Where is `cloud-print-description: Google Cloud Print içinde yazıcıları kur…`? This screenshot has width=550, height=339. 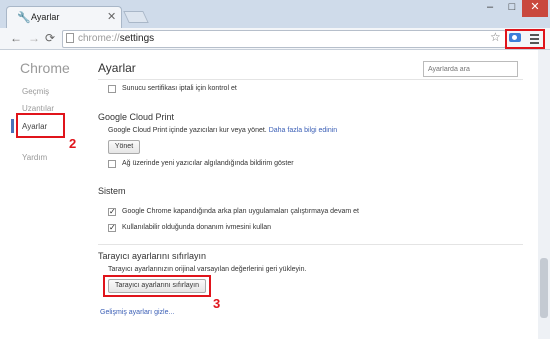 cloud-print-description: Google Cloud Print içinde yazıcıları kur… is located at coordinates (222, 130).